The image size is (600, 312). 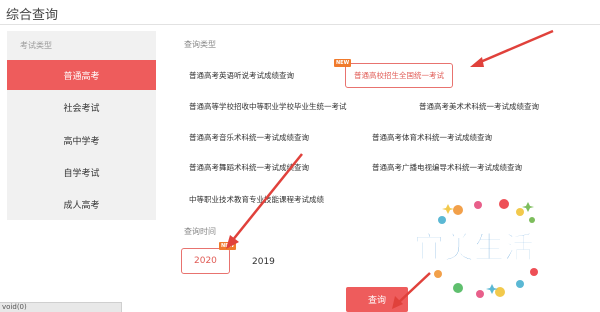 I want to click on watermark-logo: 宜美生活, so click(x=476, y=248).